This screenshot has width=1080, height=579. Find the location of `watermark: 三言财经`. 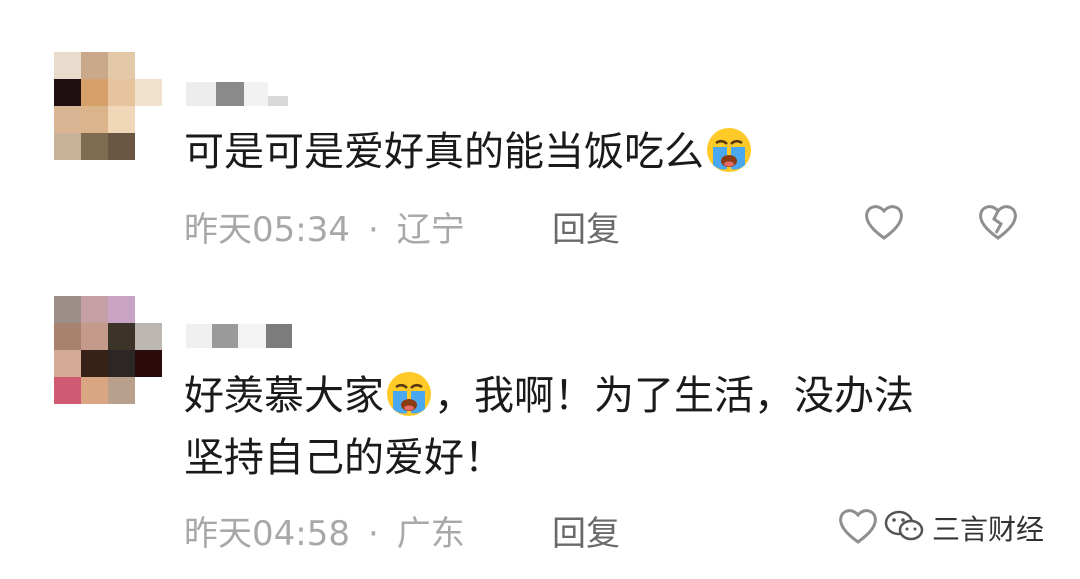

watermark: 三言财经 is located at coordinates (964, 528).